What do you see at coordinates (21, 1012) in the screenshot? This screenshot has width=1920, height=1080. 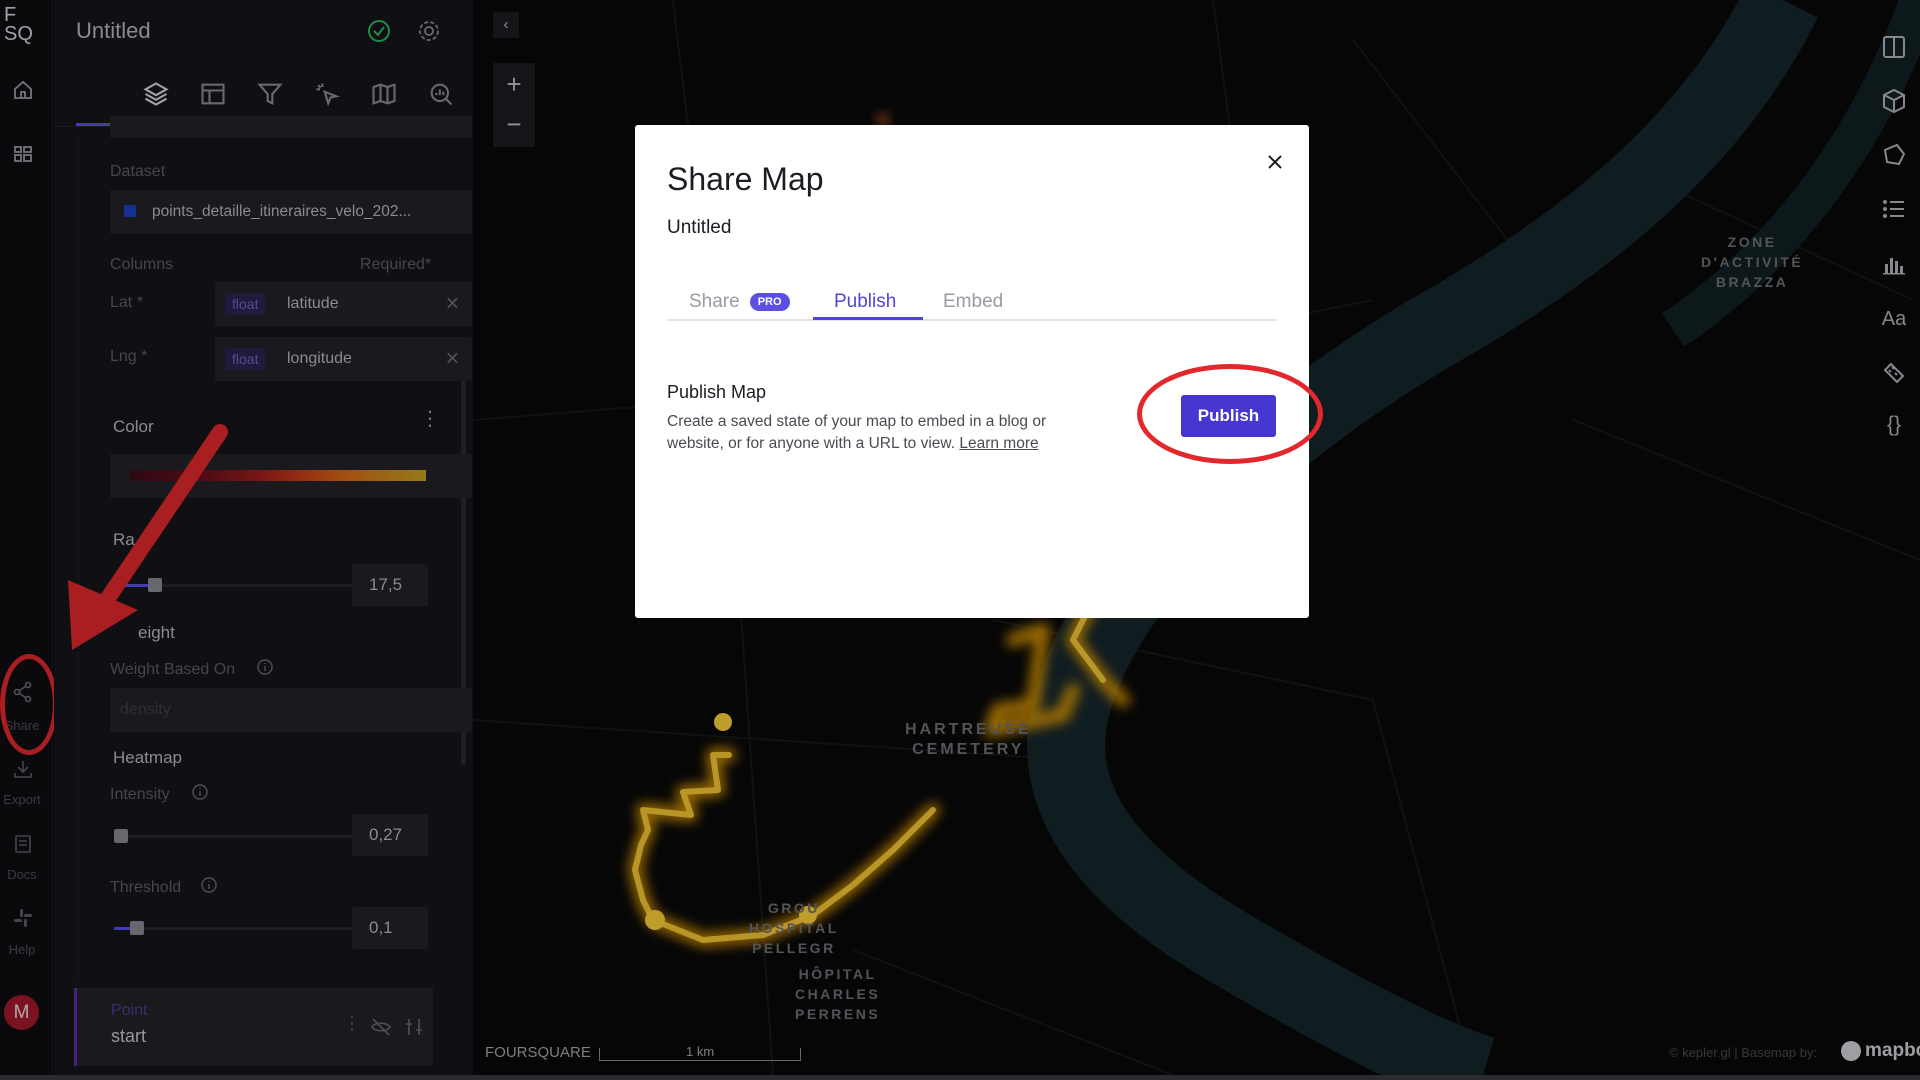 I see `user-avatar: M` at bounding box center [21, 1012].